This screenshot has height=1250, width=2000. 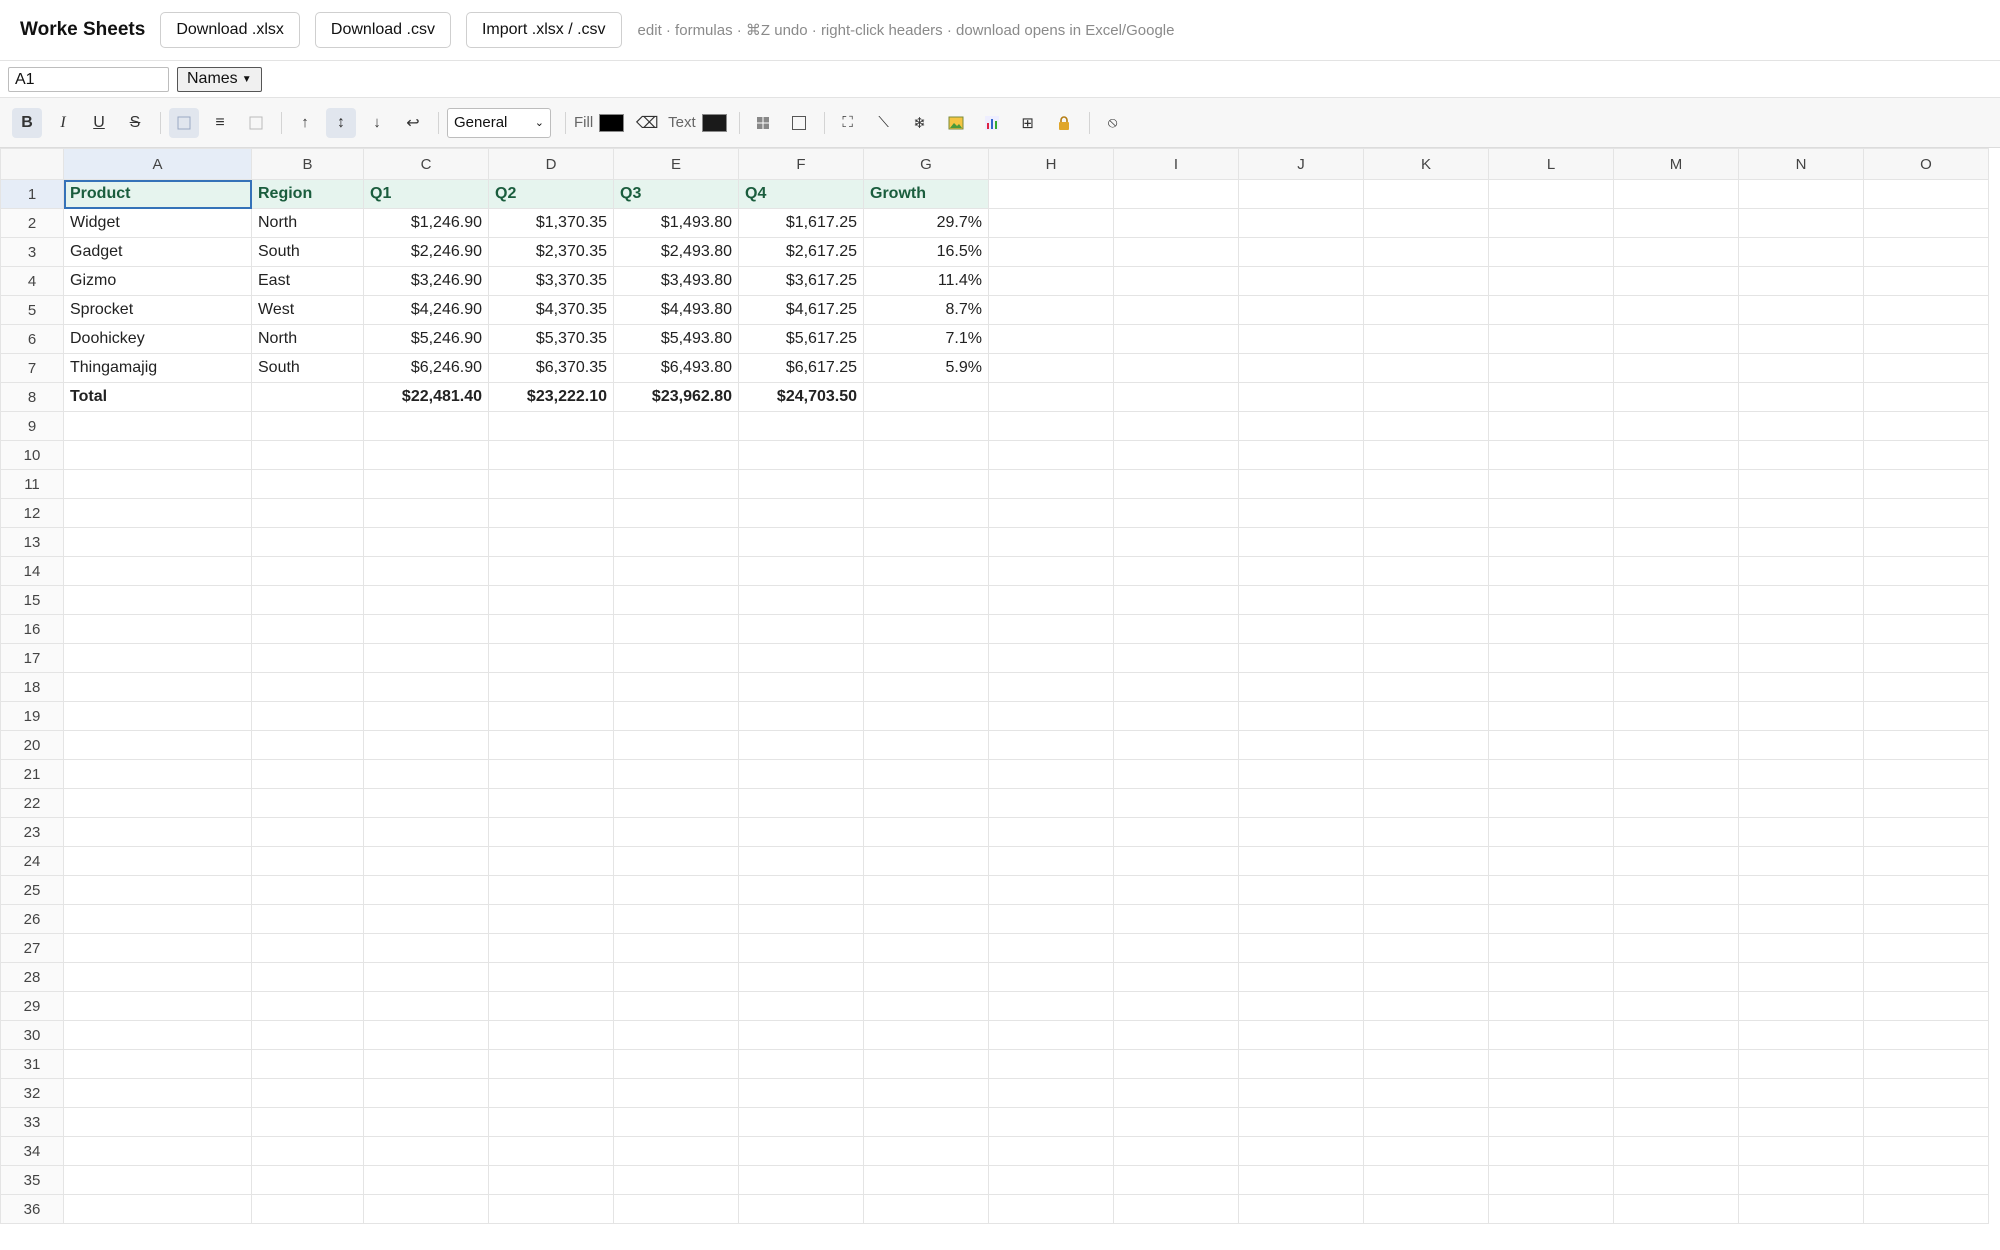 I want to click on cell-b13, so click(x=307, y=542).